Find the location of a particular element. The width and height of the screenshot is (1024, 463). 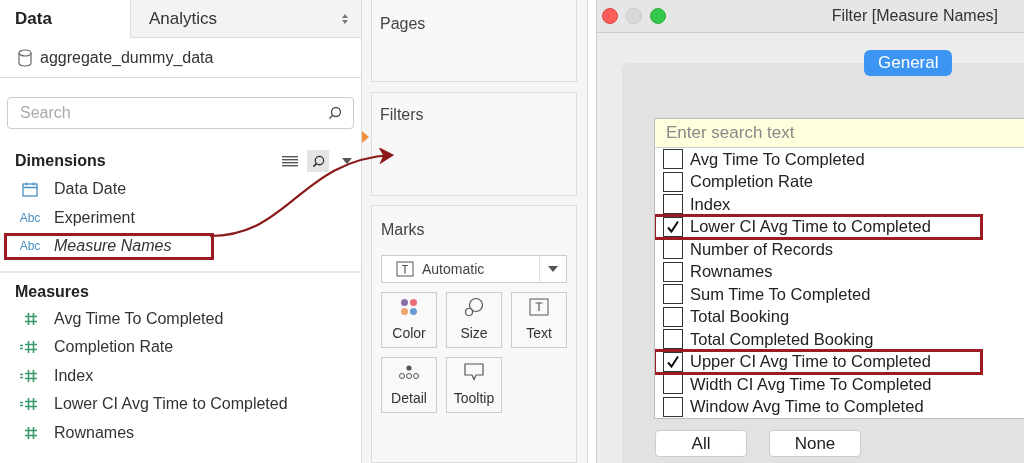

data-source-name: aggregate_dummy_data is located at coordinates (127, 57).